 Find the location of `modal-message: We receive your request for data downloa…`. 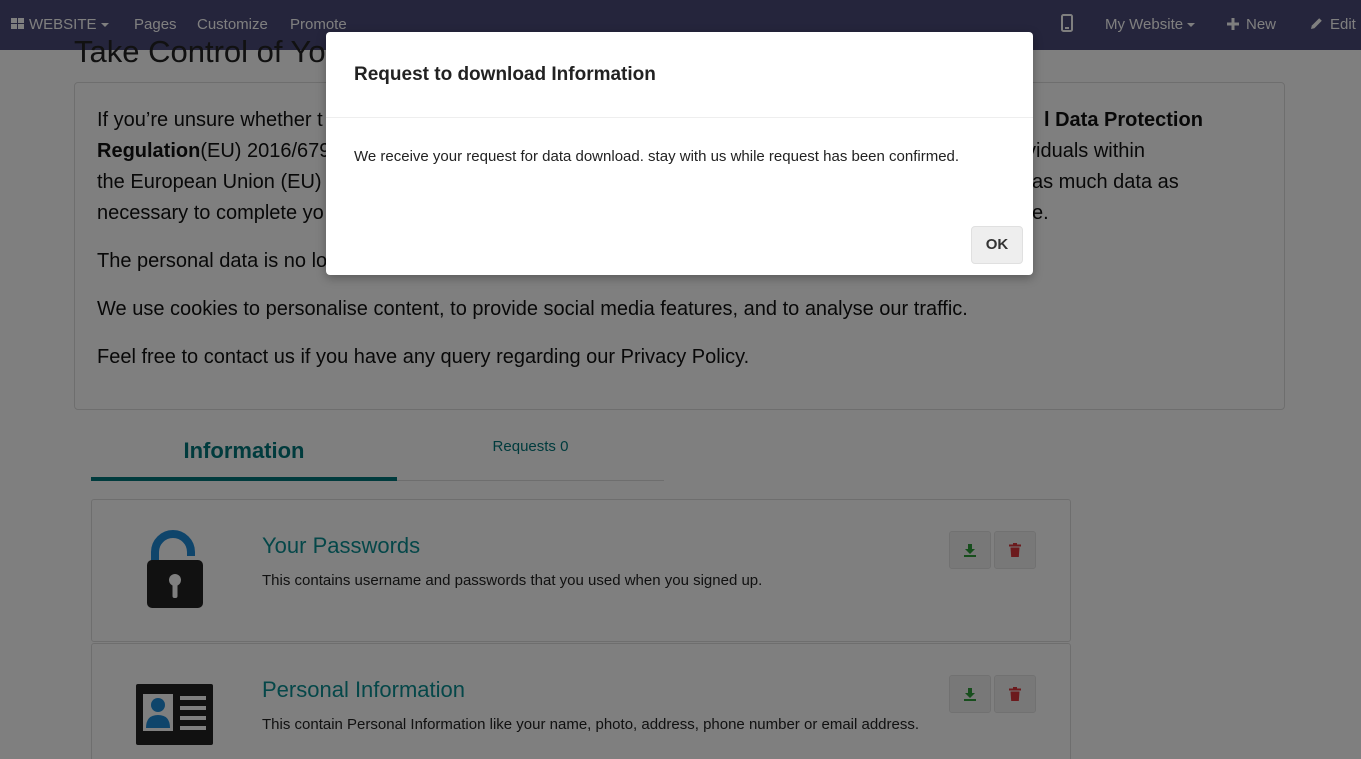

modal-message: We receive your request for data downloa… is located at coordinates (657, 156).